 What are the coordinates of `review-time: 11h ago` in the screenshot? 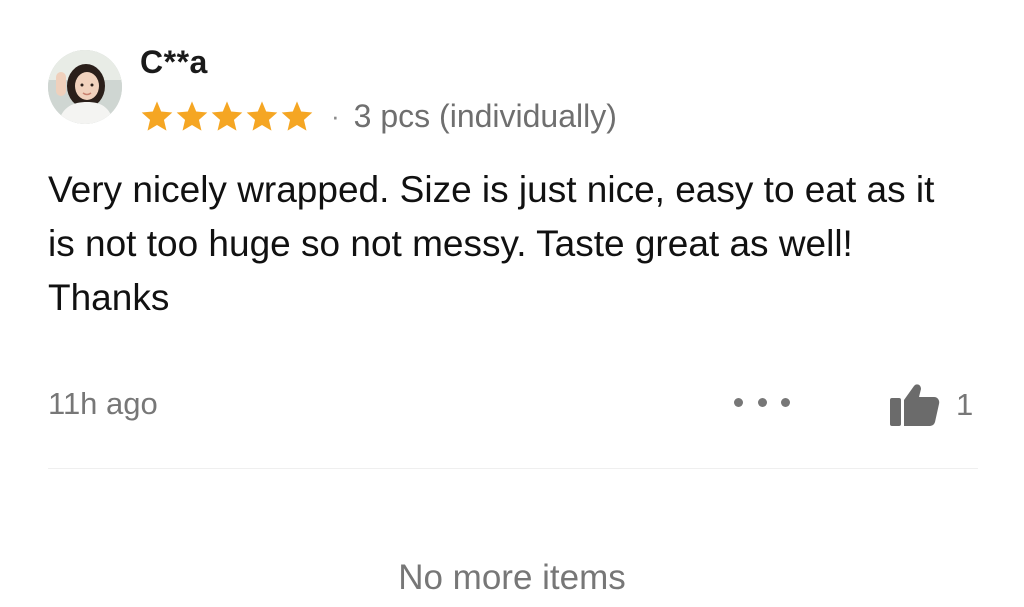 It's located at (103, 403).